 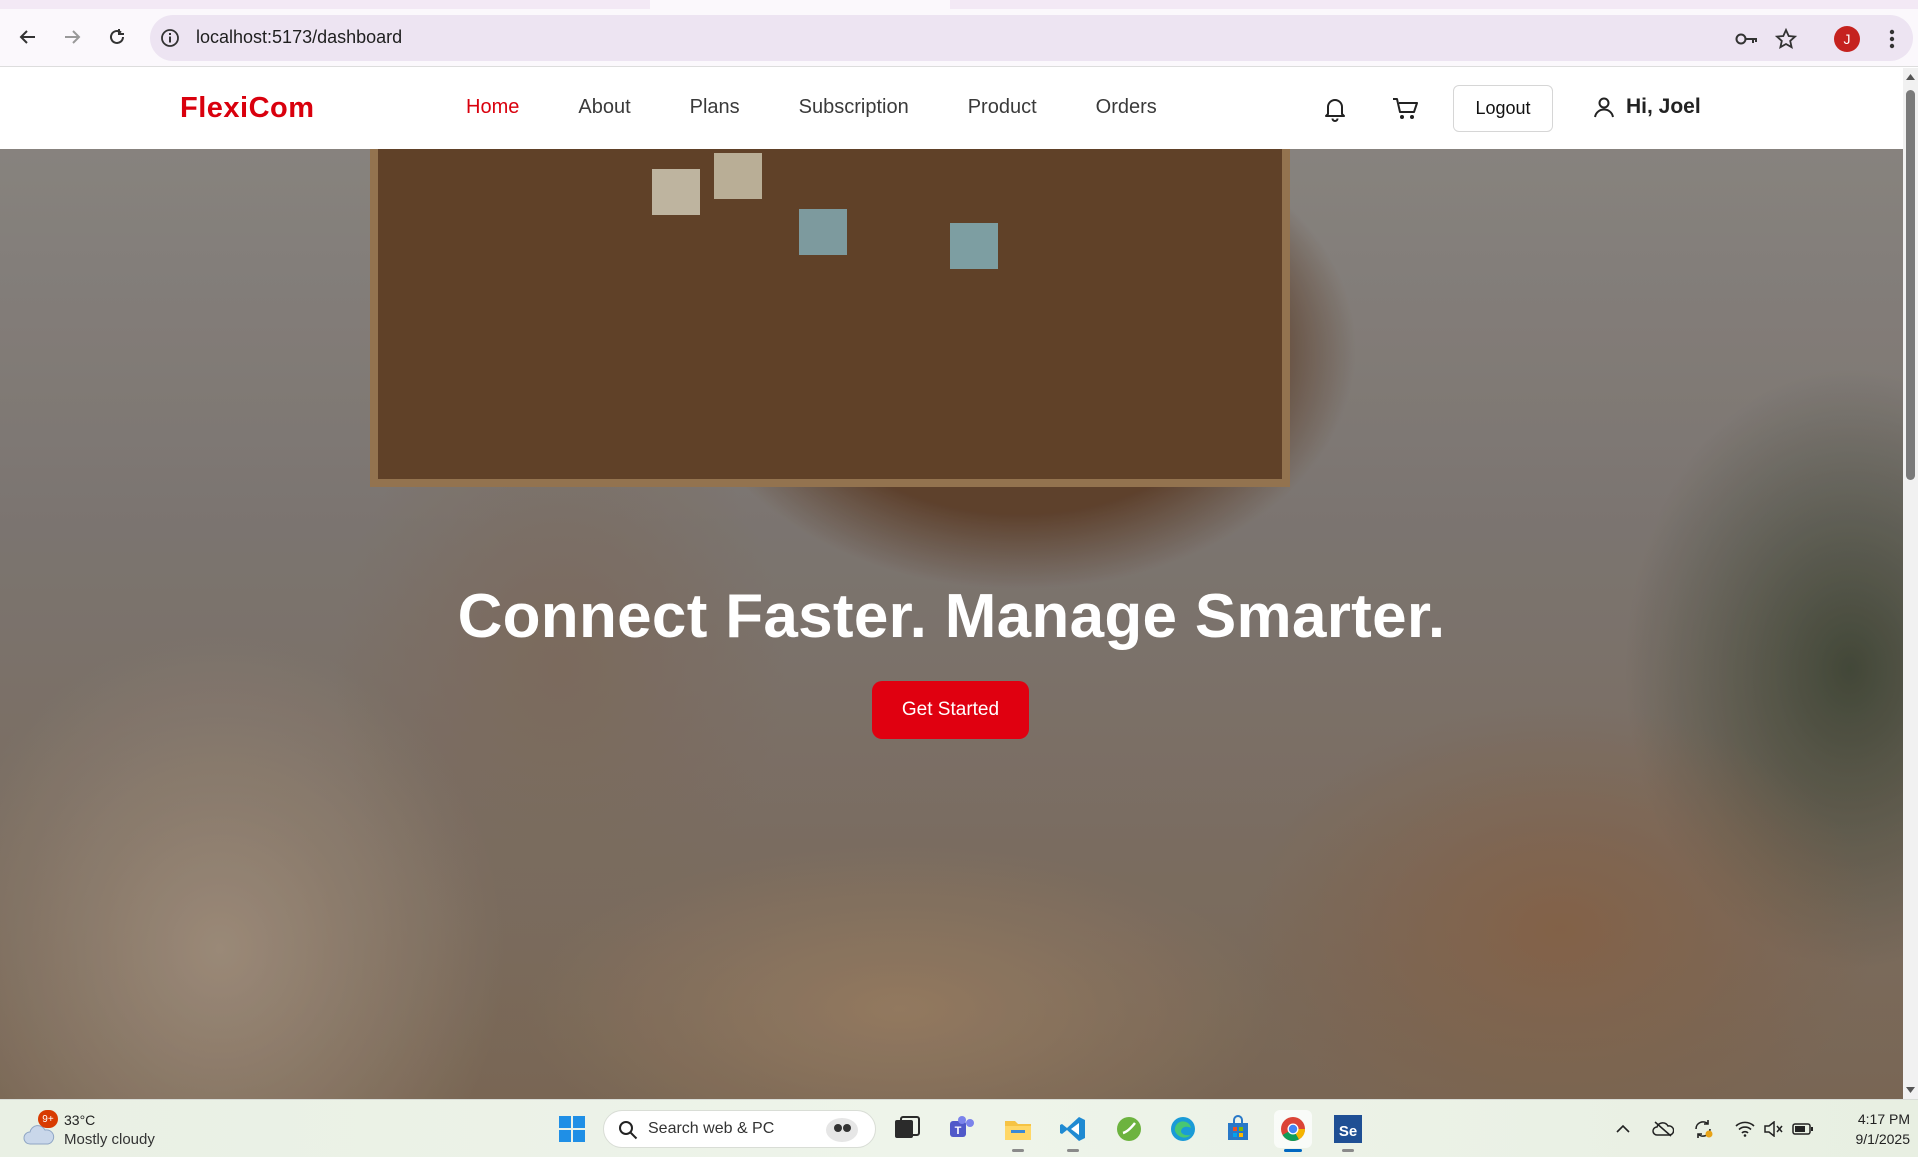 I want to click on selenium-icon: Se, so click(x=1348, y=1129).